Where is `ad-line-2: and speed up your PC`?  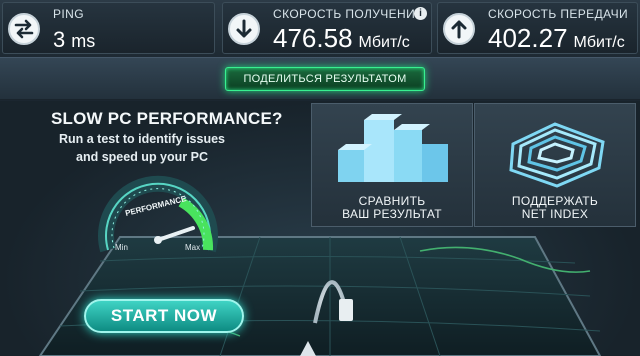
ad-line-2: and speed up your PC is located at coordinates (142, 157).